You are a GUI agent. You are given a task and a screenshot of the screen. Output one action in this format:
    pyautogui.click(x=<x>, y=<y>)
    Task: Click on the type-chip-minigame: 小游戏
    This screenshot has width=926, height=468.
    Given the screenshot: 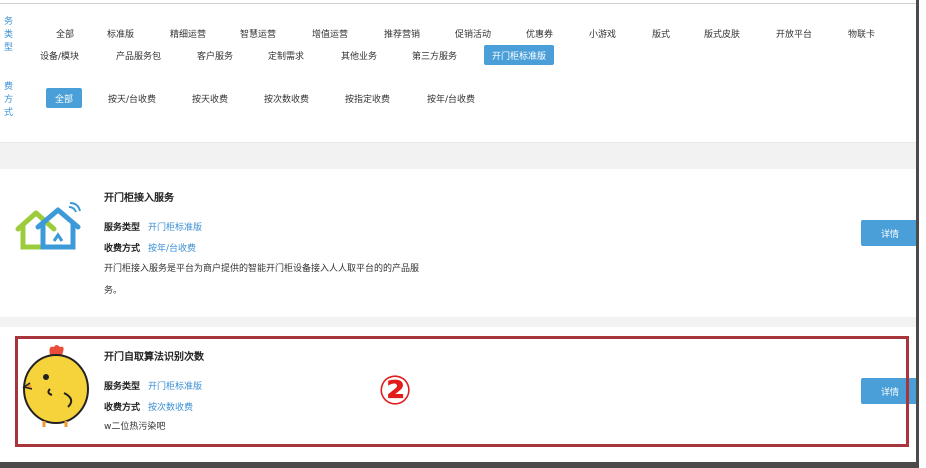 What is the action you would take?
    pyautogui.click(x=602, y=33)
    